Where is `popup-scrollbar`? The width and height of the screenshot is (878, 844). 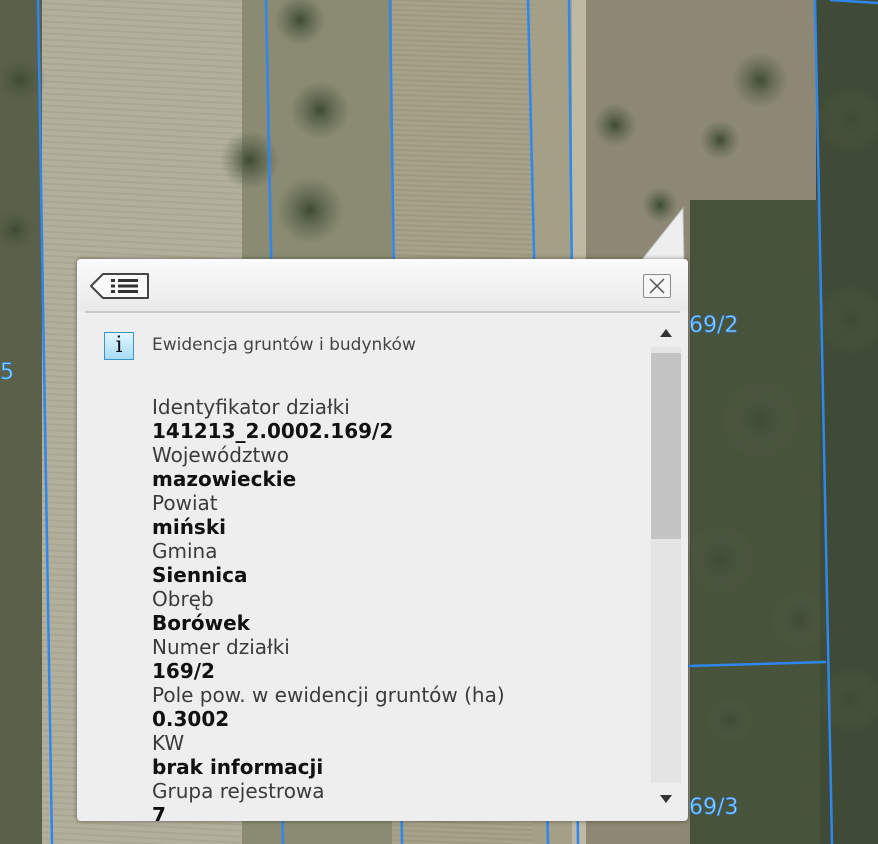
popup-scrollbar is located at coordinates (666, 566).